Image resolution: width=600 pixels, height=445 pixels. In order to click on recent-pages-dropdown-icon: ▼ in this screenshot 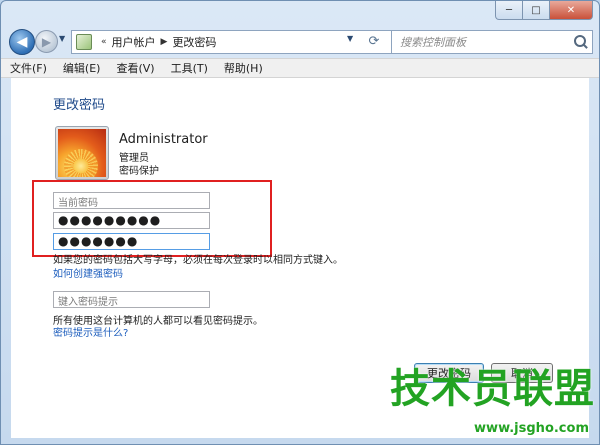, I will do `click(62, 38)`.